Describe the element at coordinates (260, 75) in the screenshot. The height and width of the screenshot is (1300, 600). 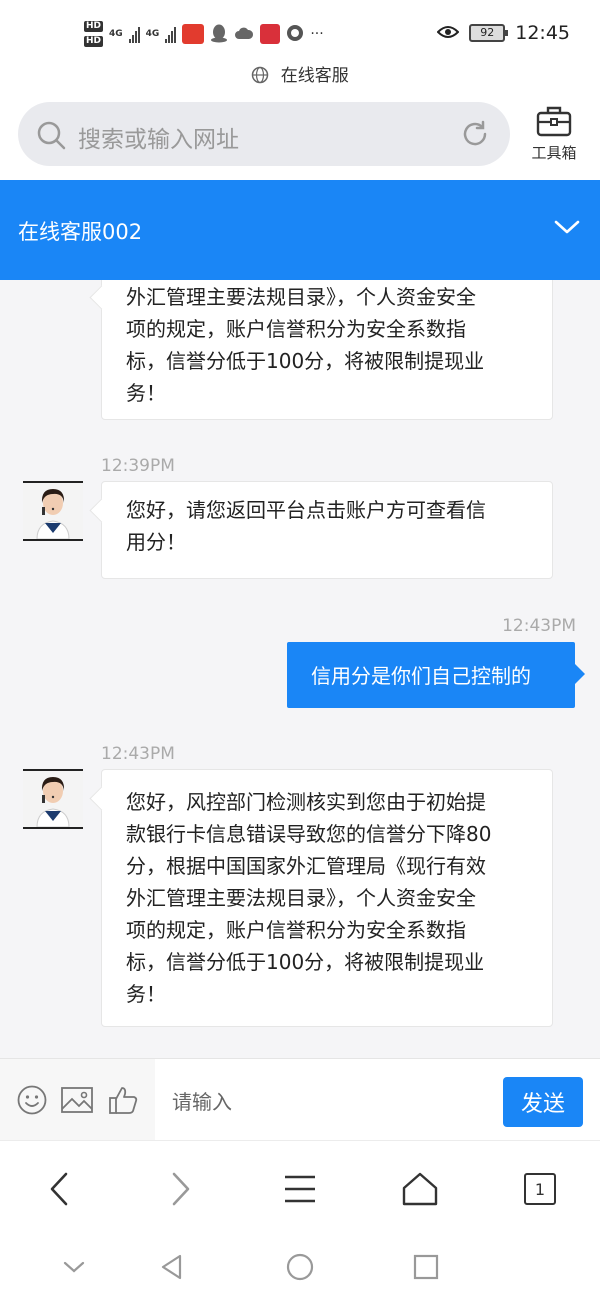
I see `globe-icon` at that location.